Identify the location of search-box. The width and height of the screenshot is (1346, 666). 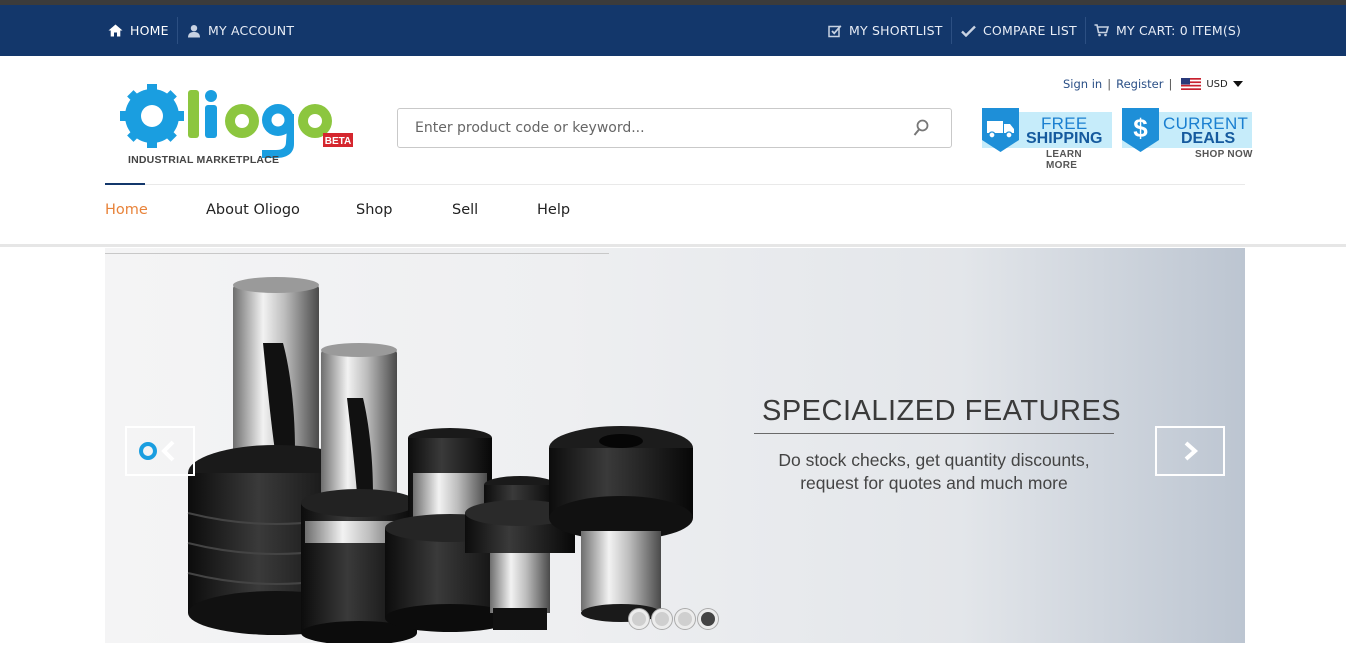
(674, 128).